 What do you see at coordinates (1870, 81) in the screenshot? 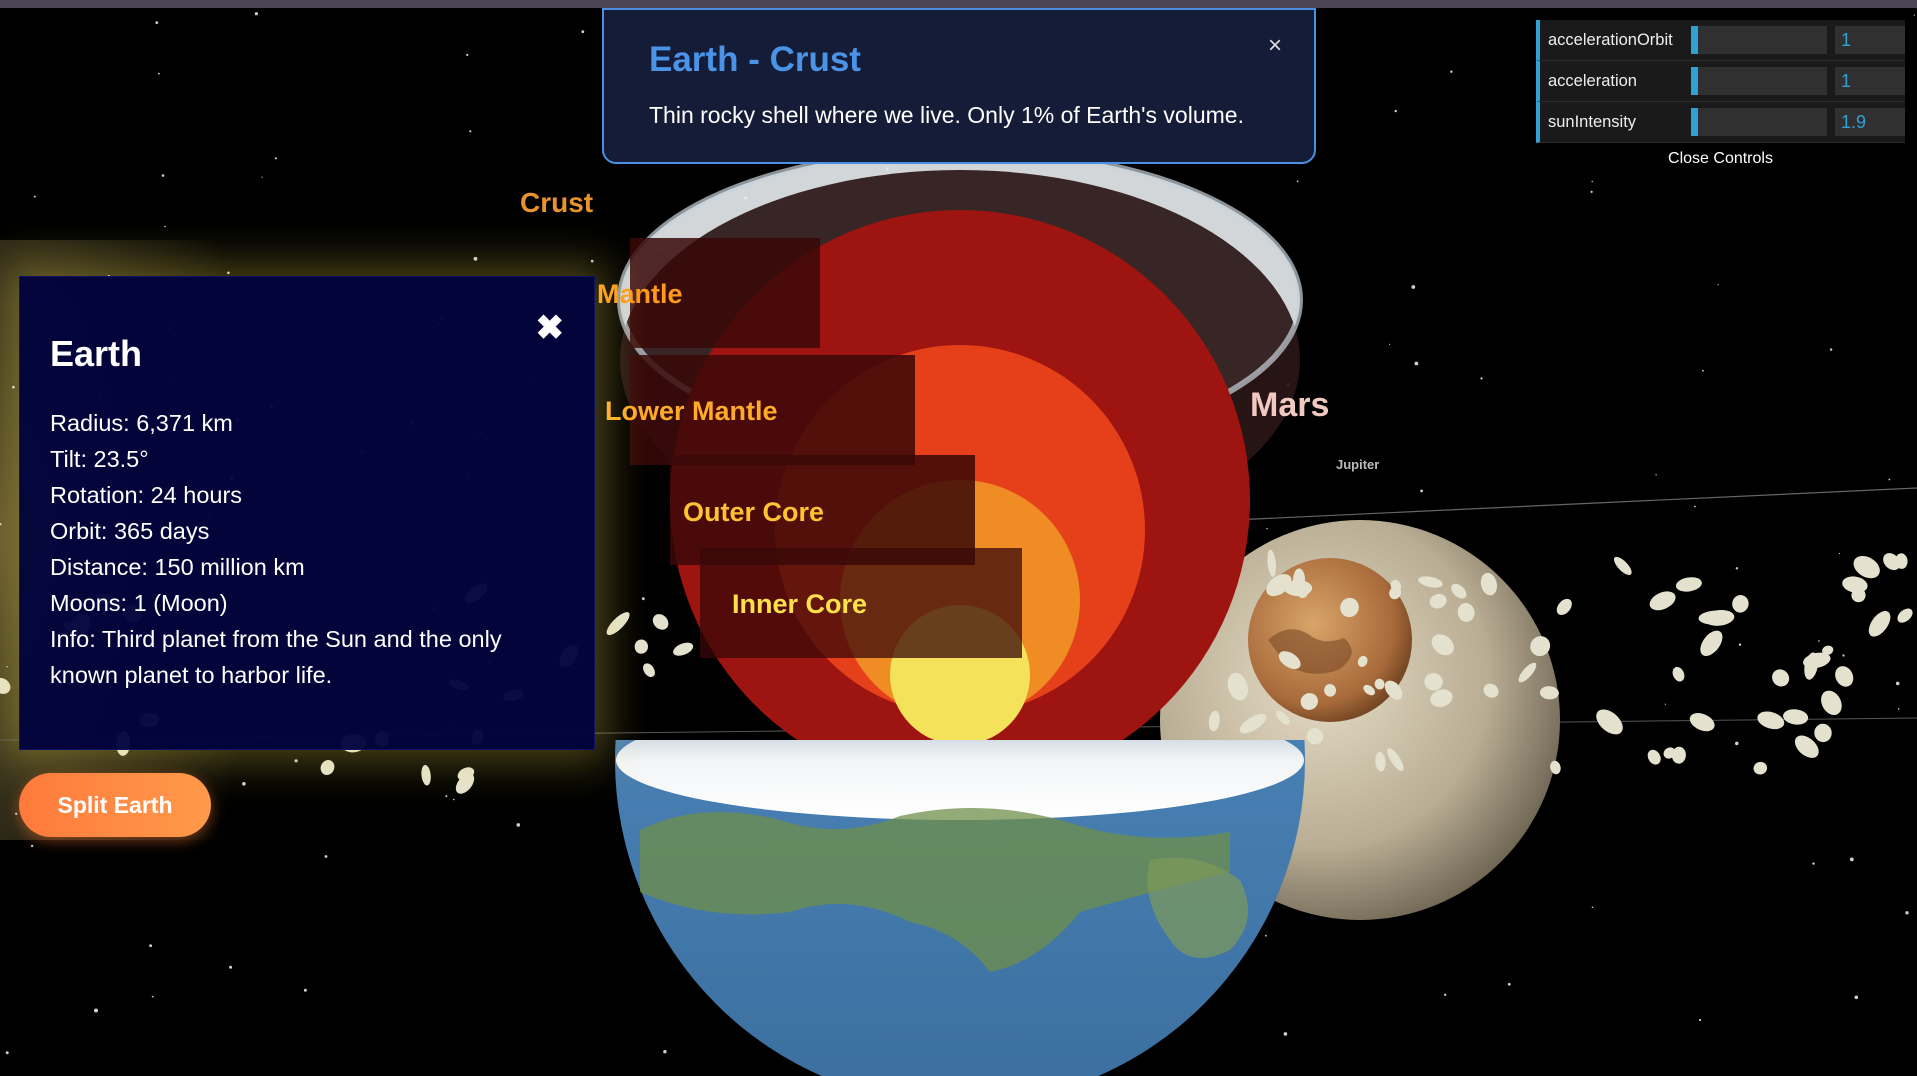
I see `acceleration-input: 1` at bounding box center [1870, 81].